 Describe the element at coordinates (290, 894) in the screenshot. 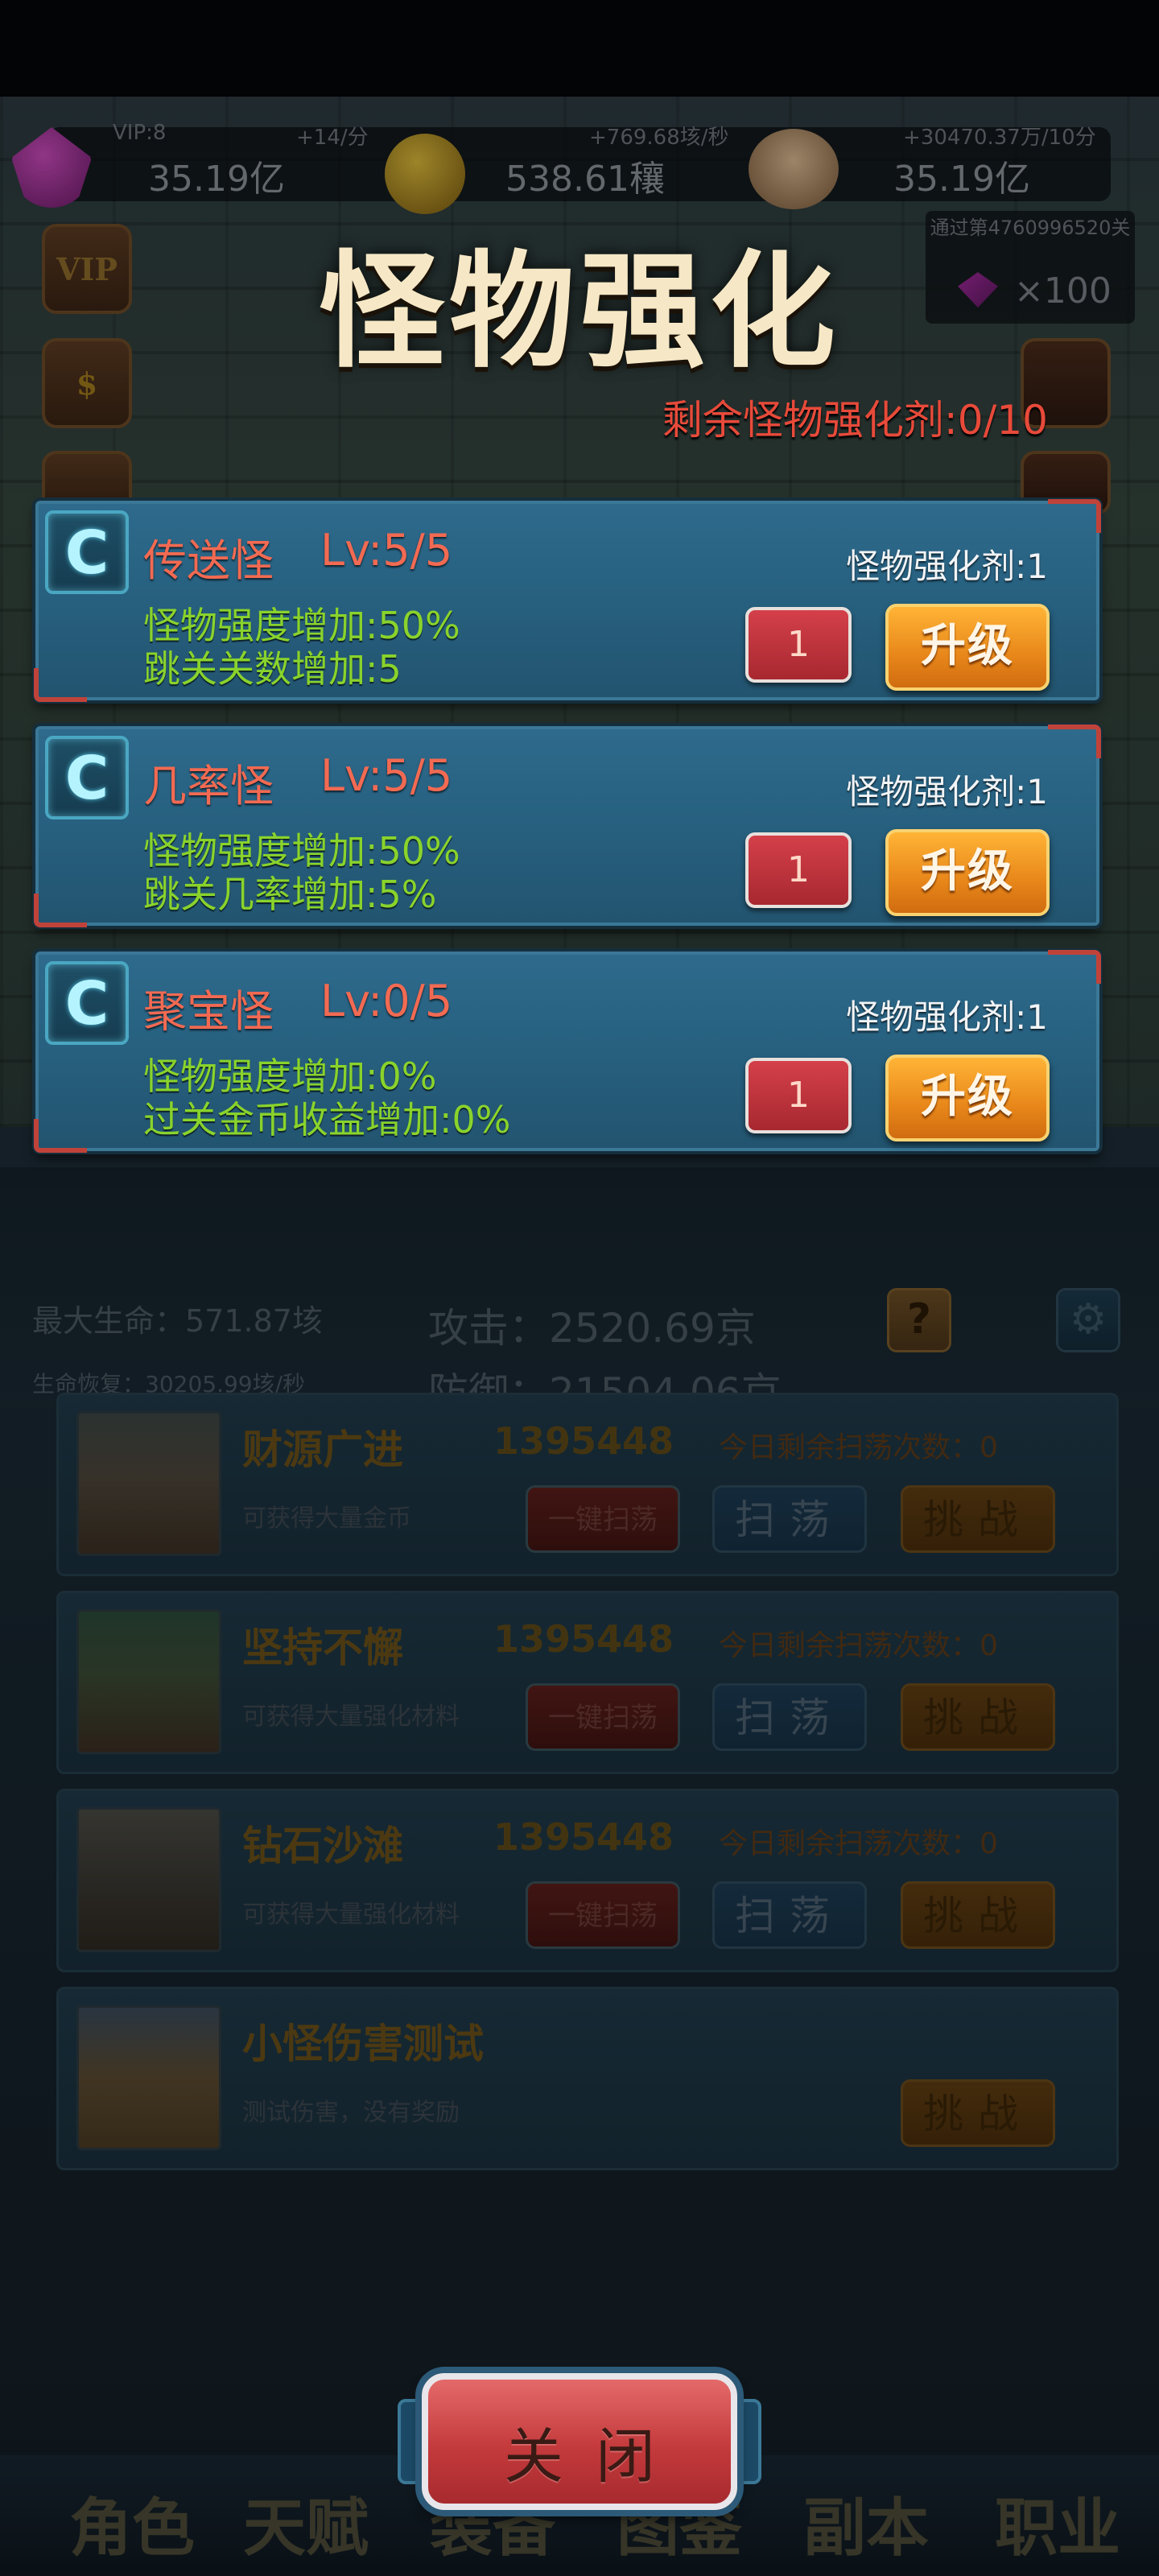

I see `monster-effect-bonus: 跳关几率增加:5%` at that location.